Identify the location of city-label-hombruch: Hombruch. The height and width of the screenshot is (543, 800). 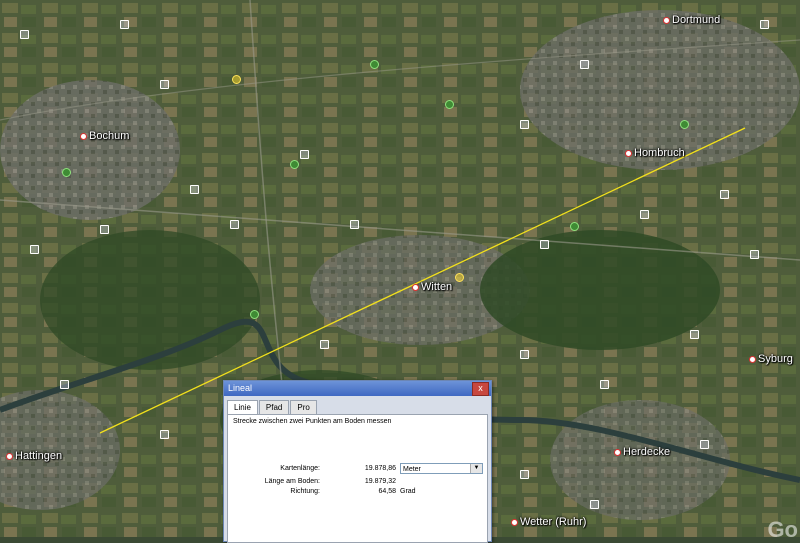
(655, 153).